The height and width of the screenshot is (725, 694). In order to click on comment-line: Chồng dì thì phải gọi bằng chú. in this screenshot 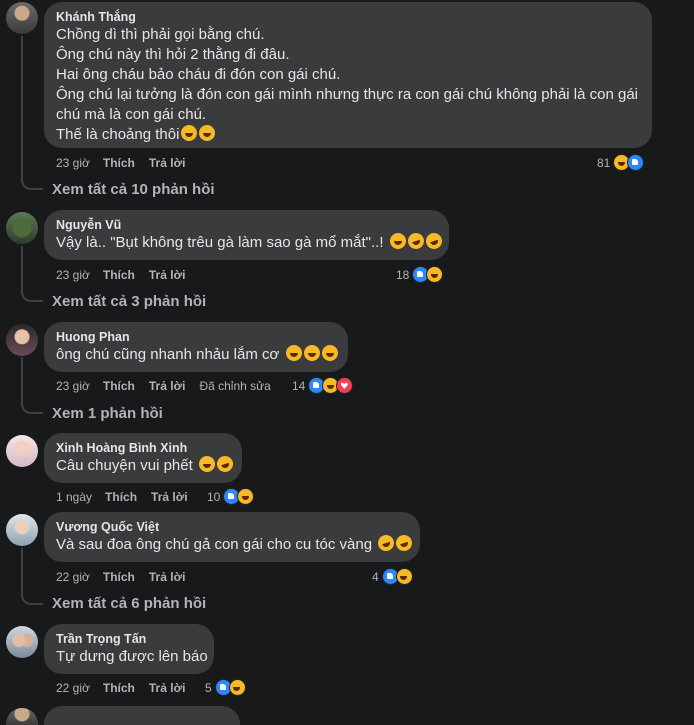, I will do `click(160, 34)`.